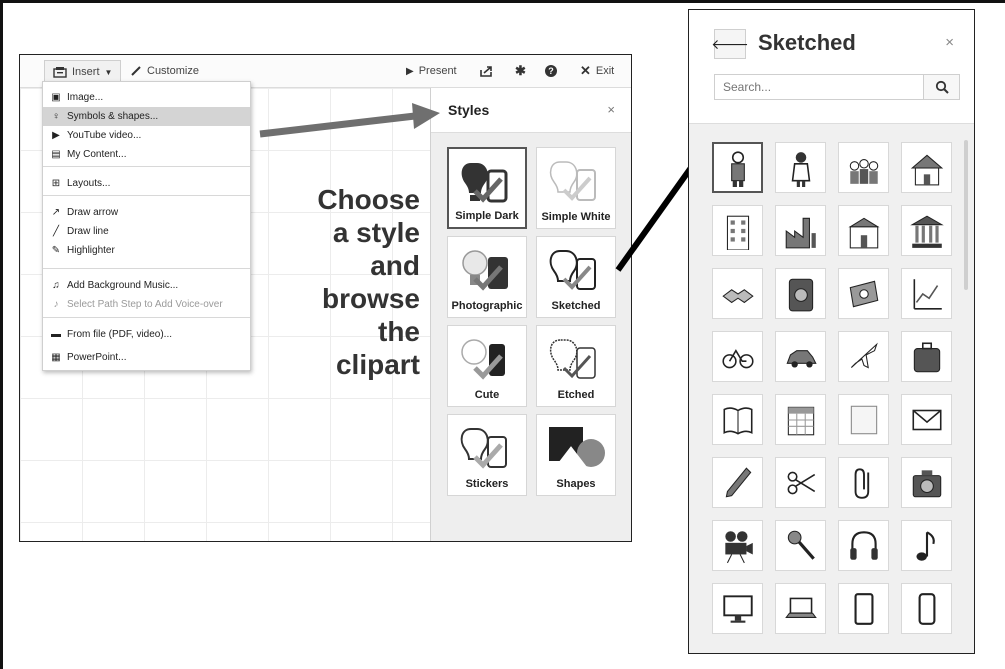 The height and width of the screenshot is (669, 1005). I want to click on suitcase-icon, so click(926, 356).